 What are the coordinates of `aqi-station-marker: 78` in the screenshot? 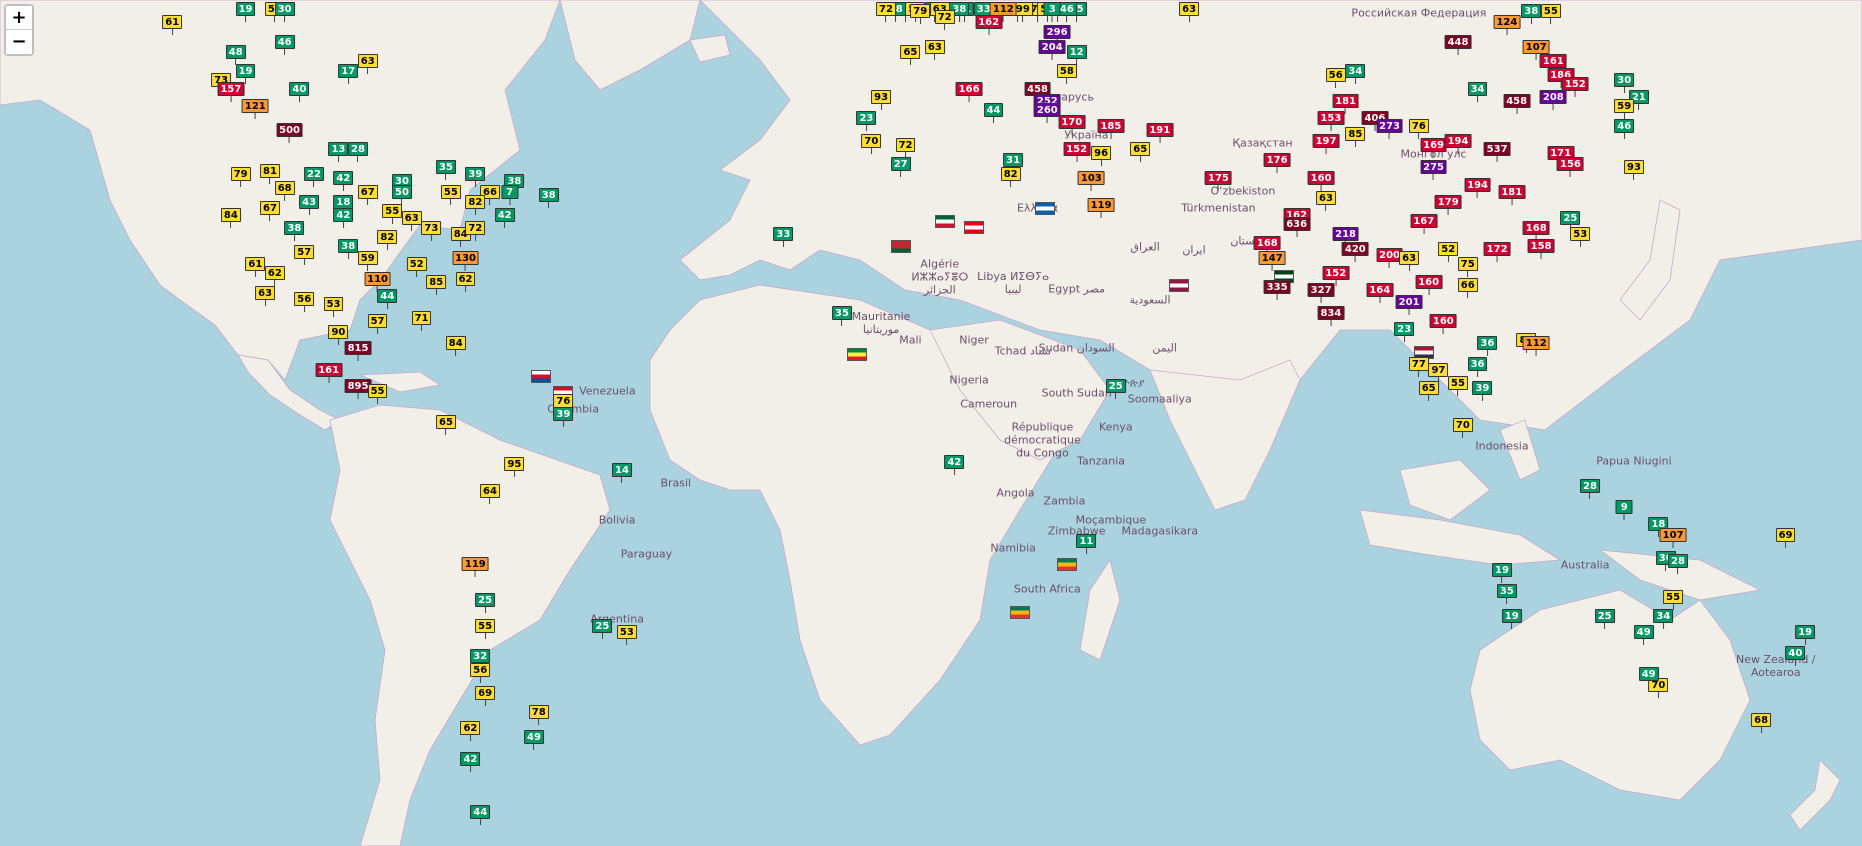 It's located at (538, 715).